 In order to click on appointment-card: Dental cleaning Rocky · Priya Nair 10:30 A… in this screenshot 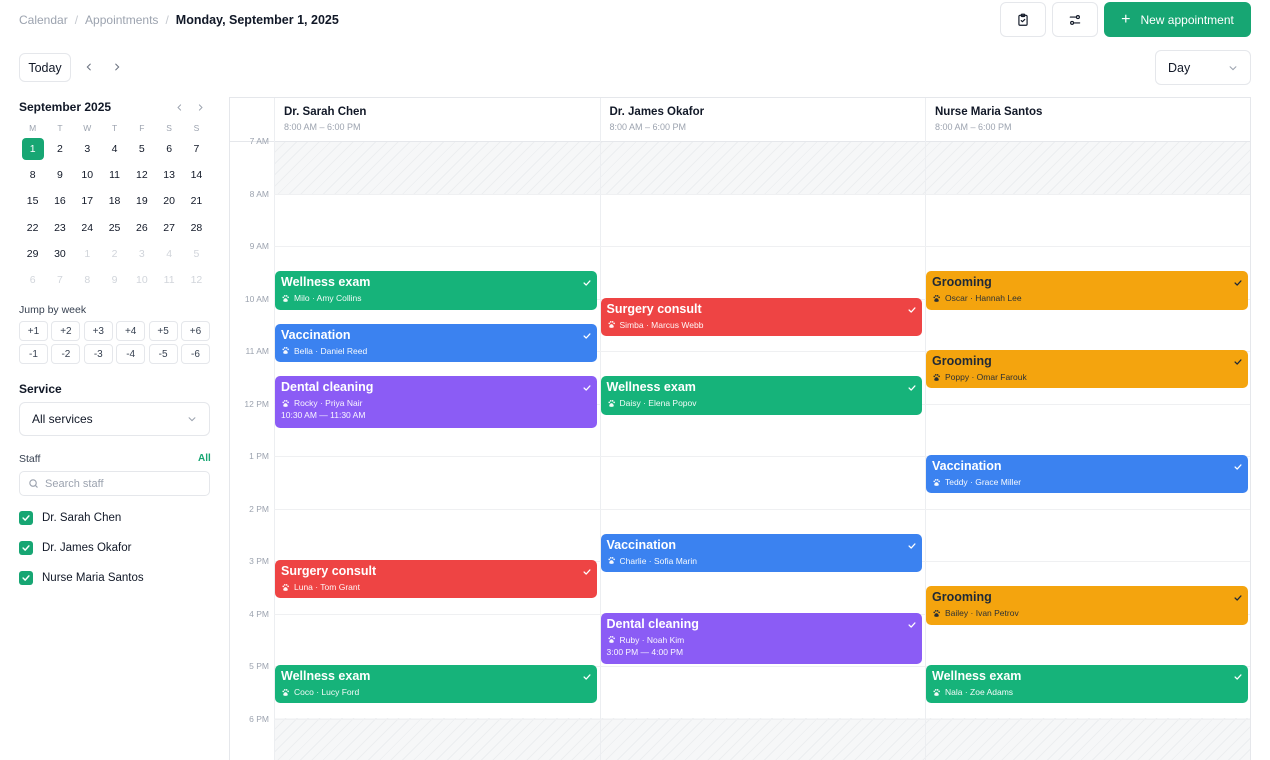, I will do `click(436, 402)`.